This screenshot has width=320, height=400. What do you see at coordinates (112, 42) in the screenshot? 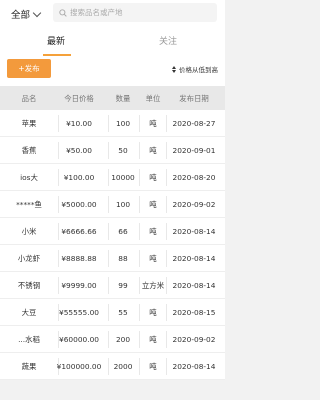
I see `tab-bar: 最新 关注` at bounding box center [112, 42].